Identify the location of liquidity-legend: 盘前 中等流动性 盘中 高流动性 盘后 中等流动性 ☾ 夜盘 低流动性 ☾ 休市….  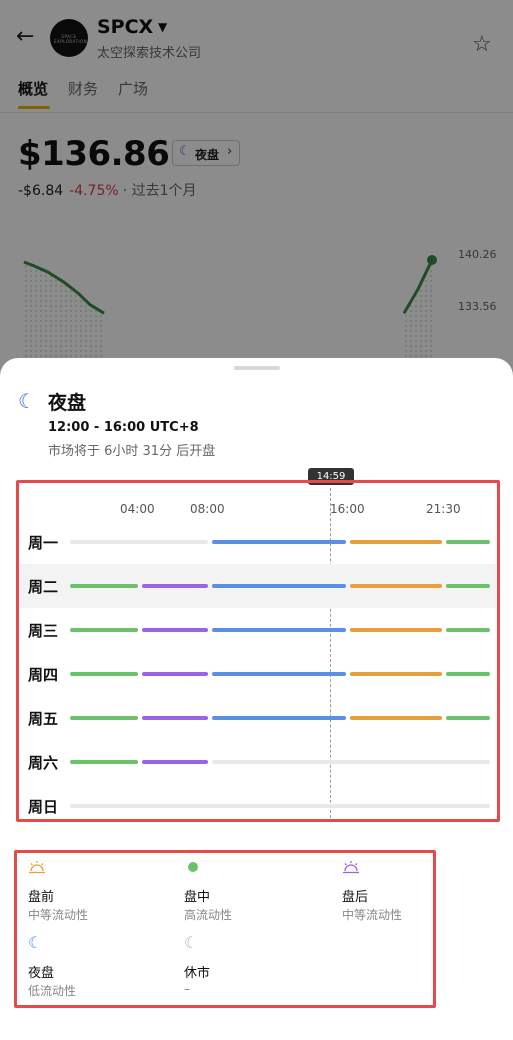
(226, 929).